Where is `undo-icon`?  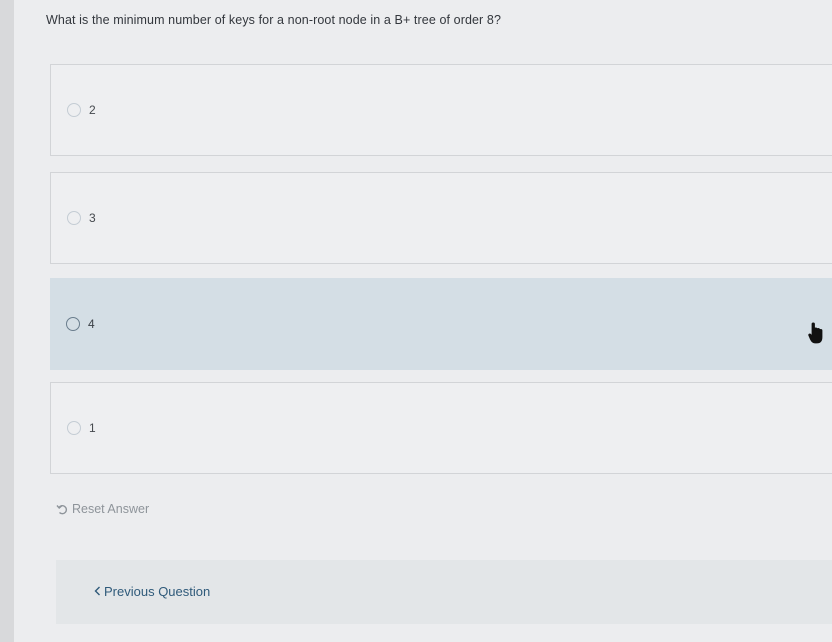
undo-icon is located at coordinates (62, 509).